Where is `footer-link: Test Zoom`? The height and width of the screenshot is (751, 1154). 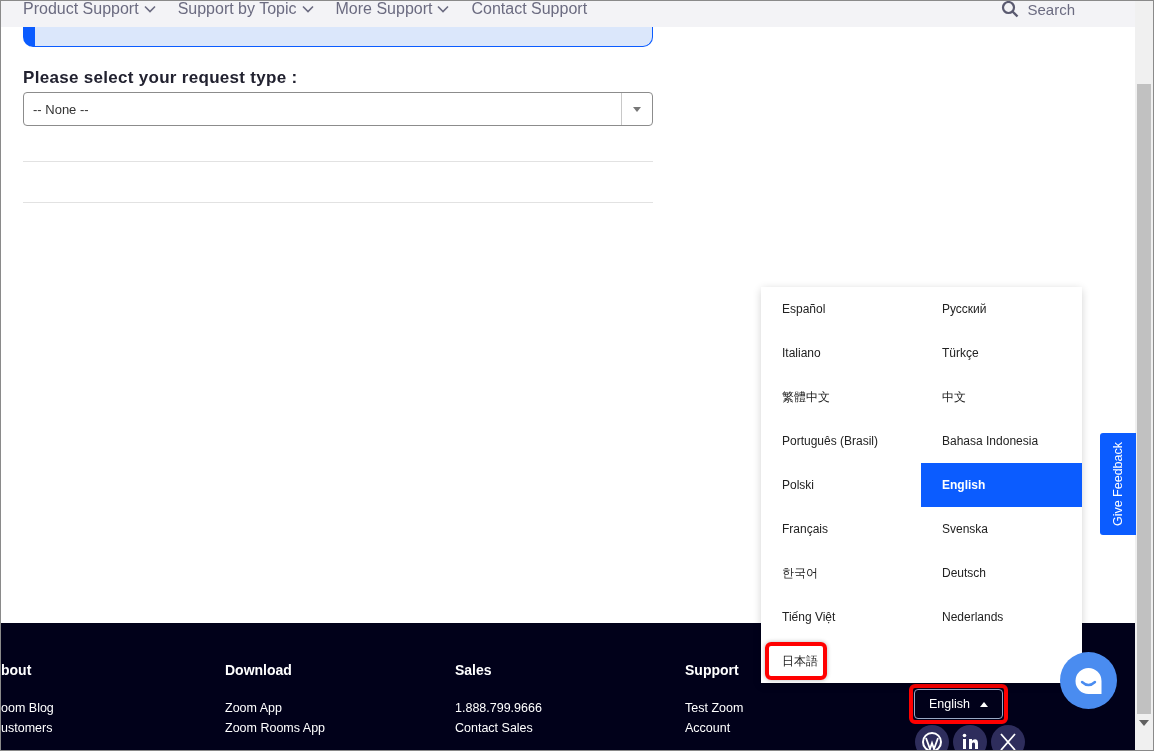
footer-link: Test Zoom is located at coordinates (714, 708).